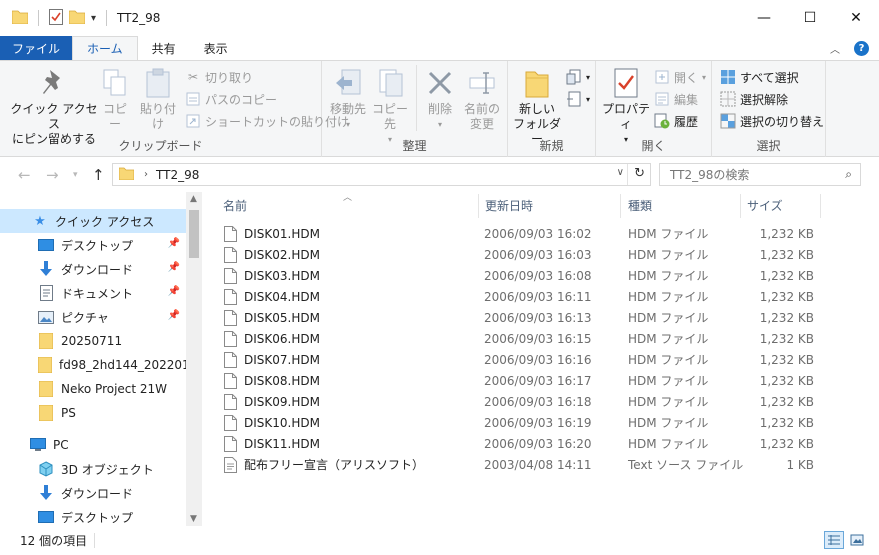 This screenshot has width=879, height=555. I want to click on nav-item-folder: 20250711, so click(93, 341).